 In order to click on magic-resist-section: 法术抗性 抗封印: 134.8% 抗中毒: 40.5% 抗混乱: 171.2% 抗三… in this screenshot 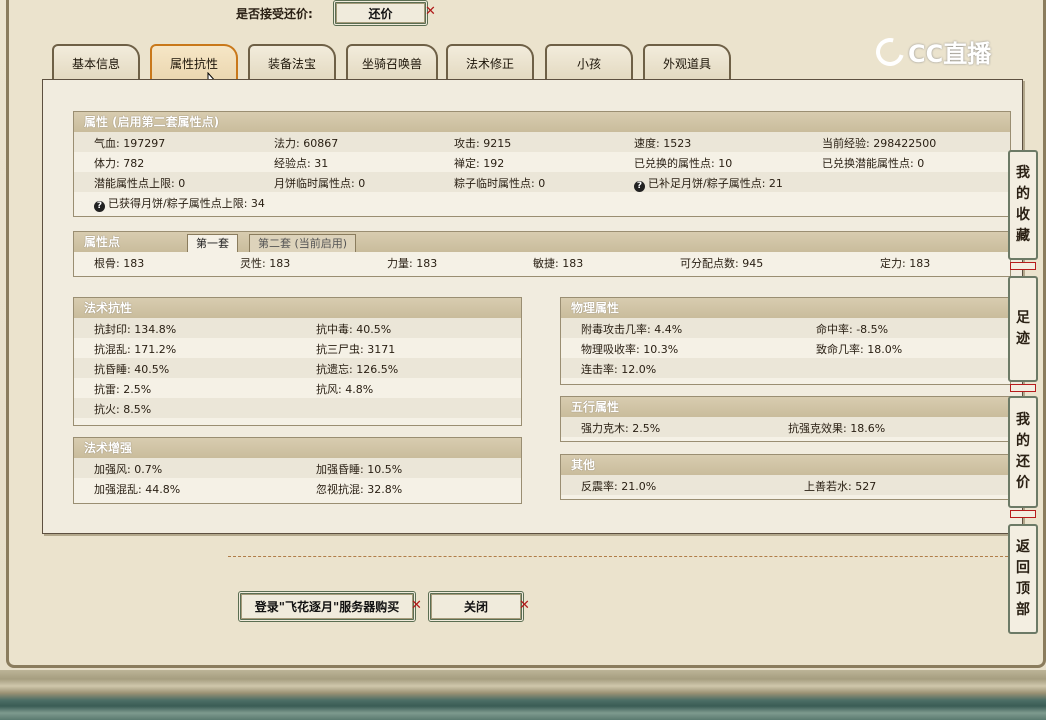, I will do `click(297, 361)`.